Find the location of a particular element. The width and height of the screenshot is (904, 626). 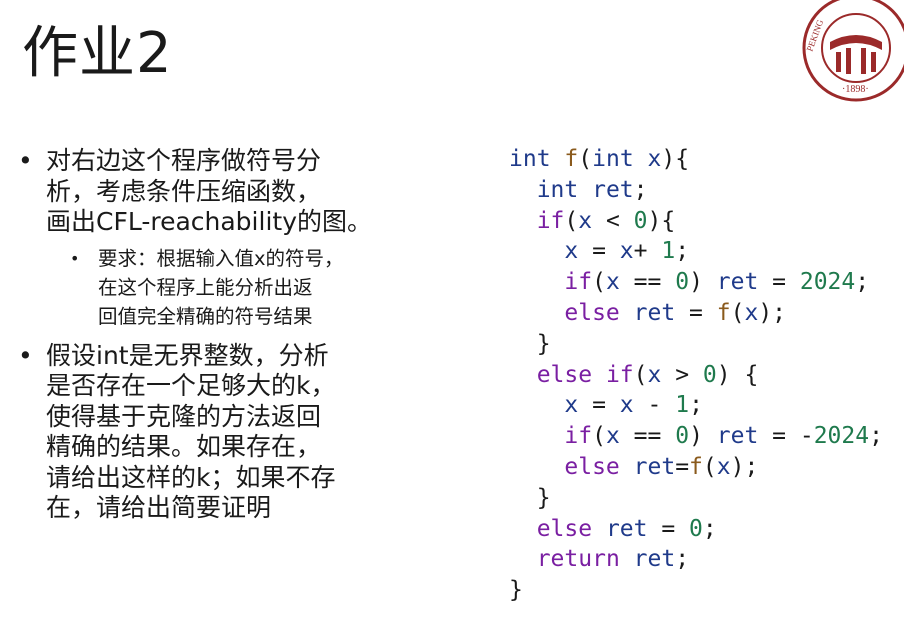

sub-bullet-line: 在这个程序上能分析出返 is located at coordinates (205, 287).